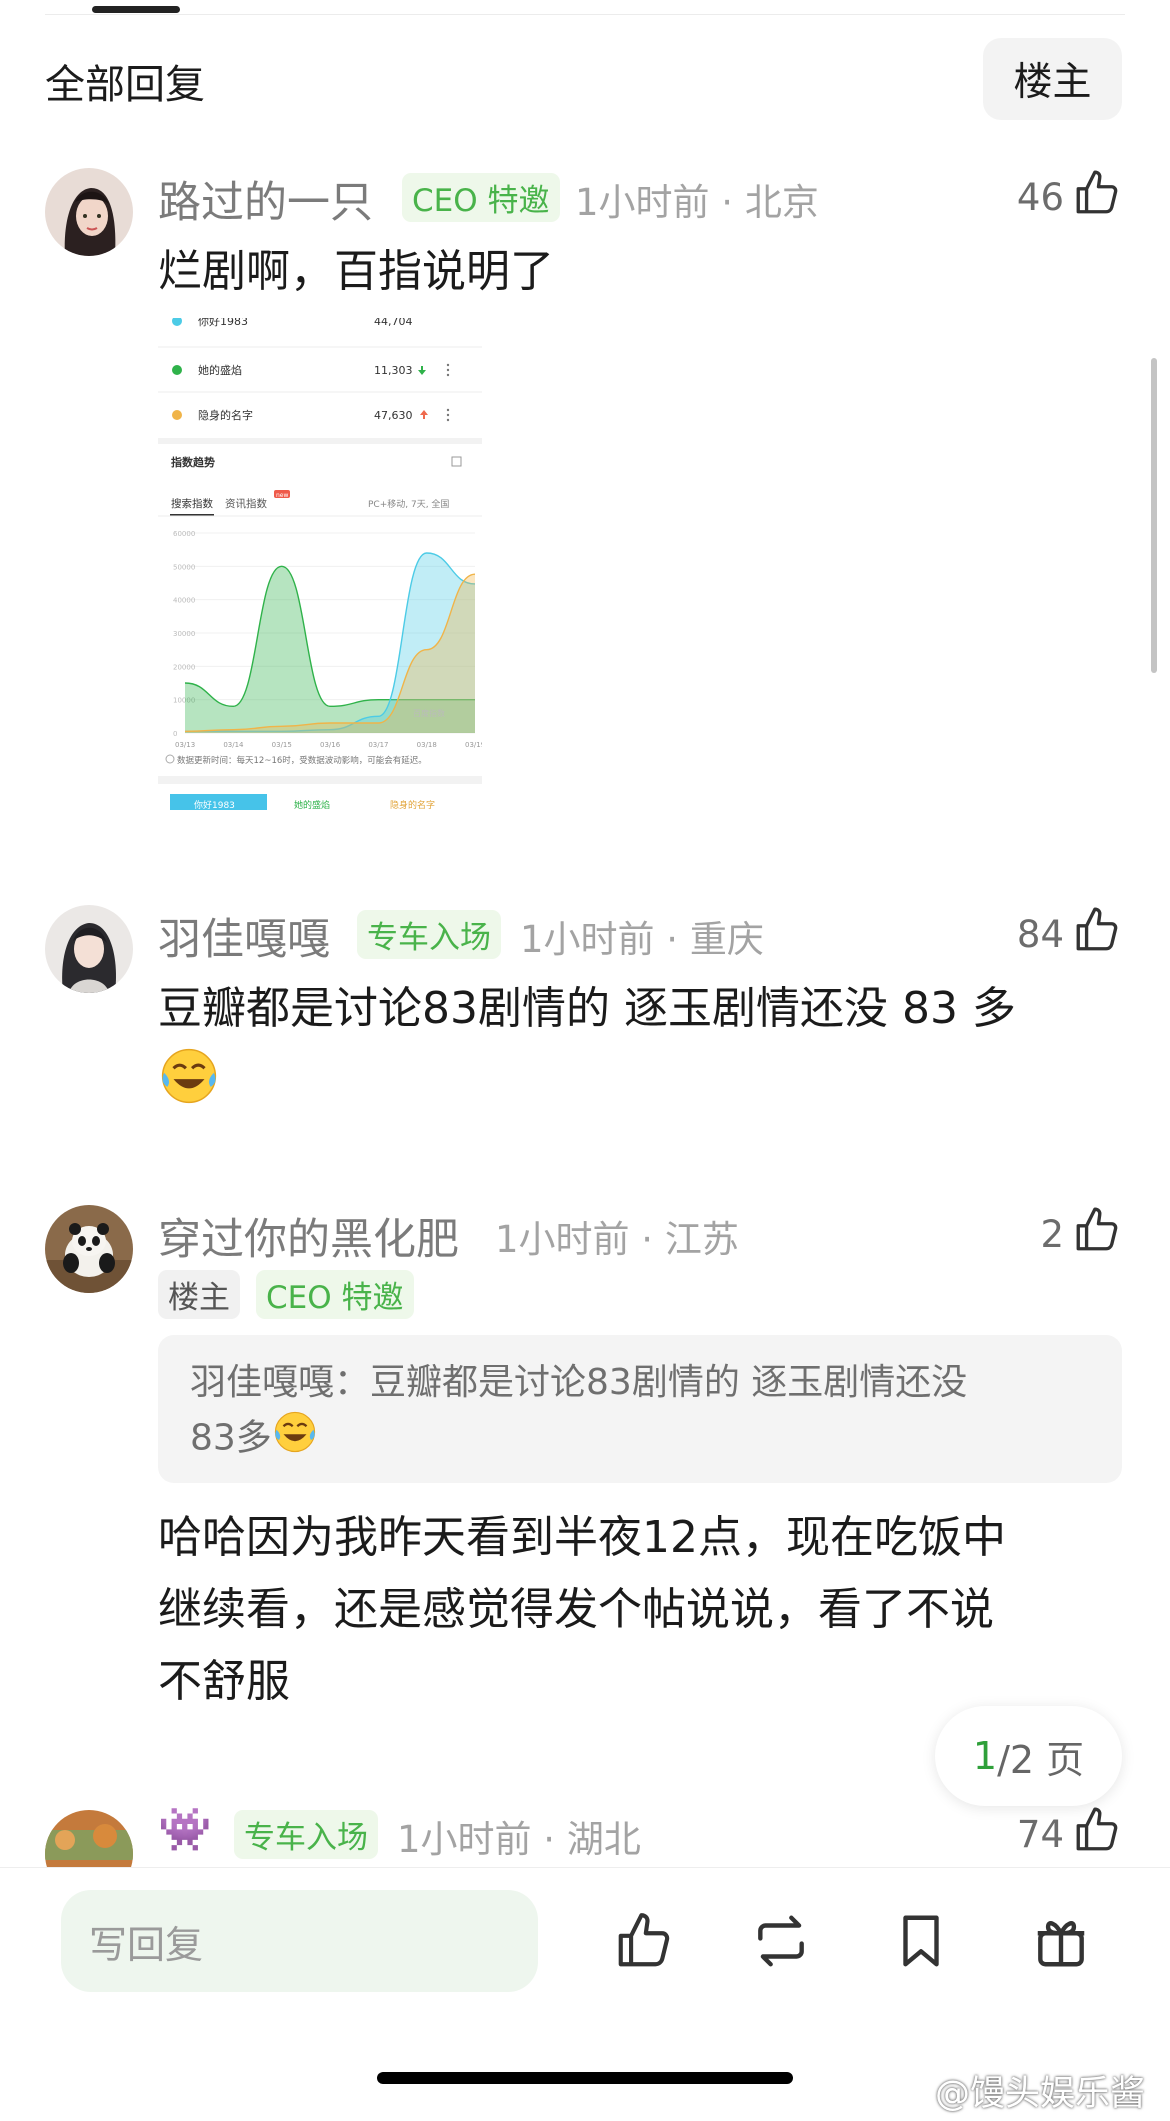 This screenshot has width=1170, height=2121. What do you see at coordinates (429, 713) in the screenshot?
I see `chart-watermark: 百度指数` at bounding box center [429, 713].